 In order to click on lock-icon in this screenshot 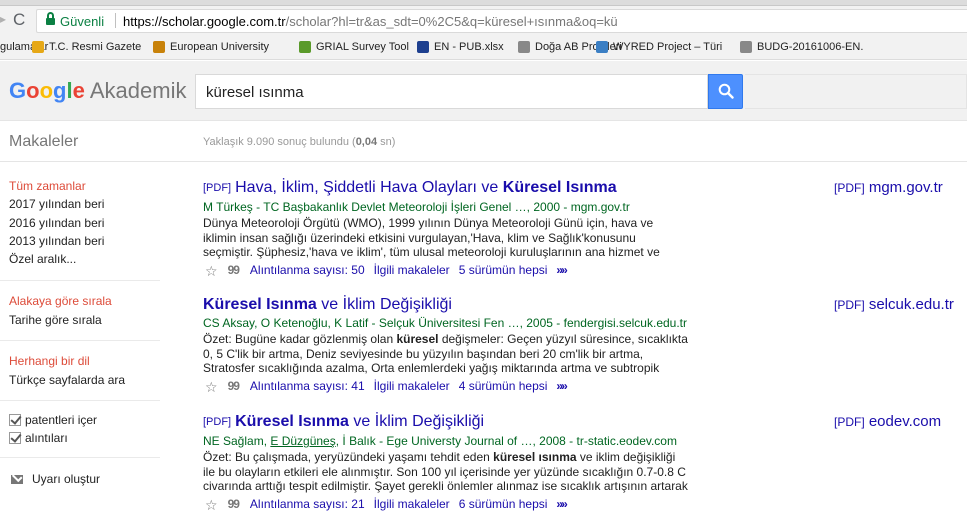, I will do `click(50, 19)`.